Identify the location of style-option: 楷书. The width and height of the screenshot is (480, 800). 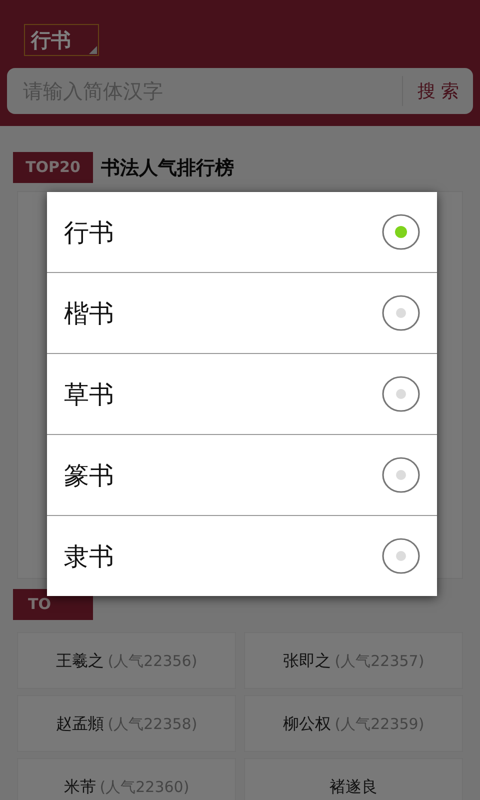
(242, 312).